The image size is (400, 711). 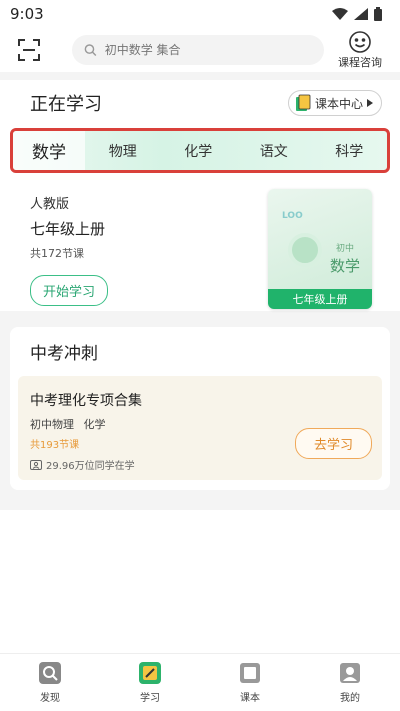 What do you see at coordinates (200, 14) in the screenshot?
I see `status-bar: 9:03` at bounding box center [200, 14].